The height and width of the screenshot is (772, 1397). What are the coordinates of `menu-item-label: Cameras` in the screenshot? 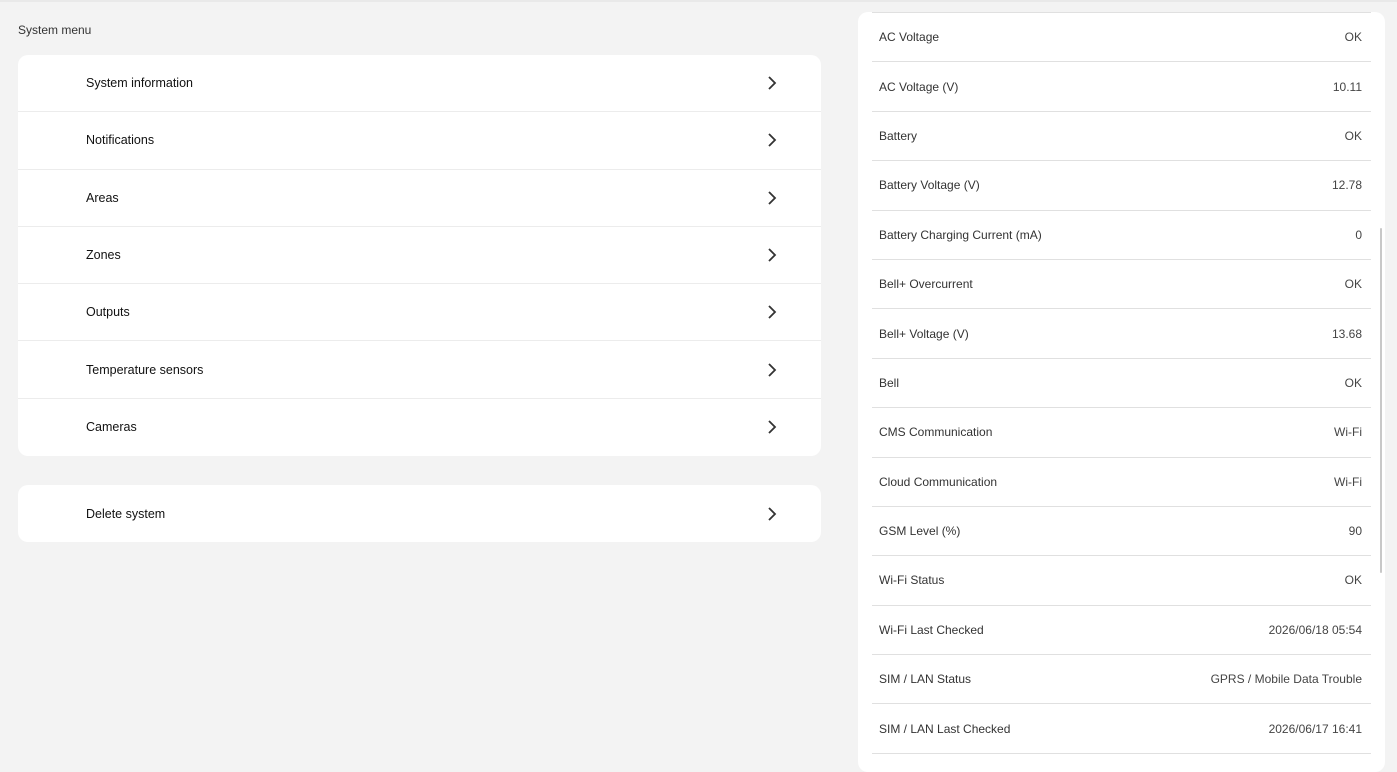 It's located at (111, 427).